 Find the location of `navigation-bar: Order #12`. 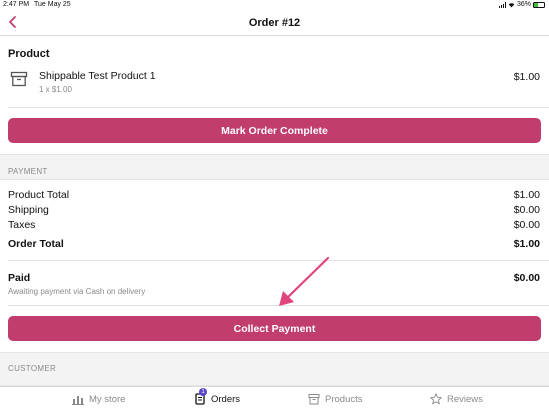

navigation-bar: Order #12 is located at coordinates (274, 23).